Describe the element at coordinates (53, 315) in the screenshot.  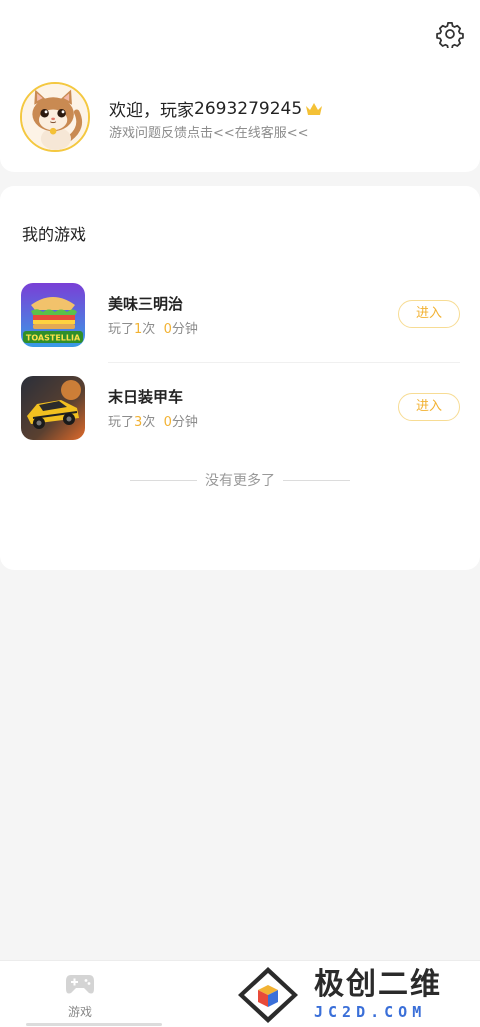
I see `game-icon-sandwich: TOASTELLIA` at that location.